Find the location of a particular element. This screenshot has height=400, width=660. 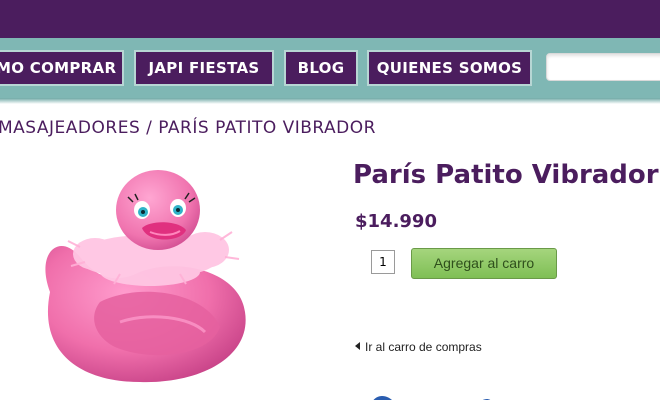

breadcrumb: MASAJEADORES / PARÍS PATITO VIBRADOR is located at coordinates (188, 128).